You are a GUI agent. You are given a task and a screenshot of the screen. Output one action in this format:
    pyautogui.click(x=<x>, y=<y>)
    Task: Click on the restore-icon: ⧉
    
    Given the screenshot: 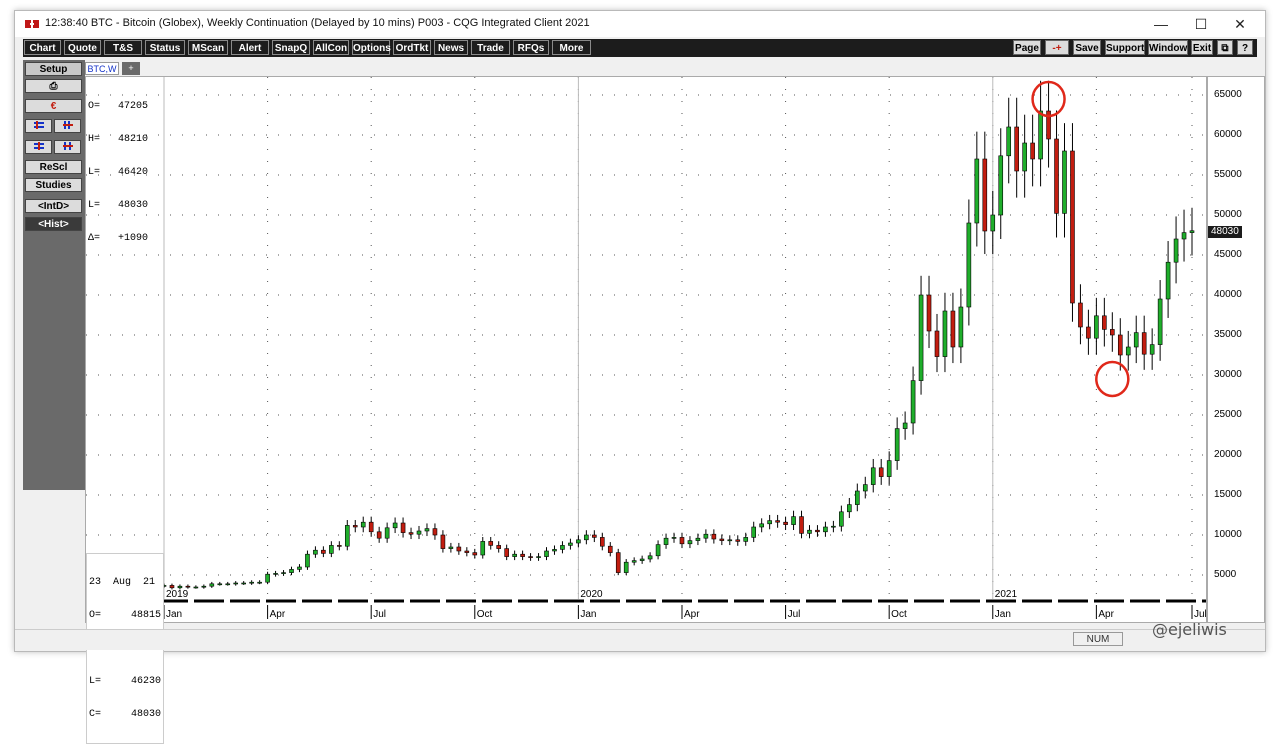 What is the action you would take?
    pyautogui.click(x=1225, y=47)
    